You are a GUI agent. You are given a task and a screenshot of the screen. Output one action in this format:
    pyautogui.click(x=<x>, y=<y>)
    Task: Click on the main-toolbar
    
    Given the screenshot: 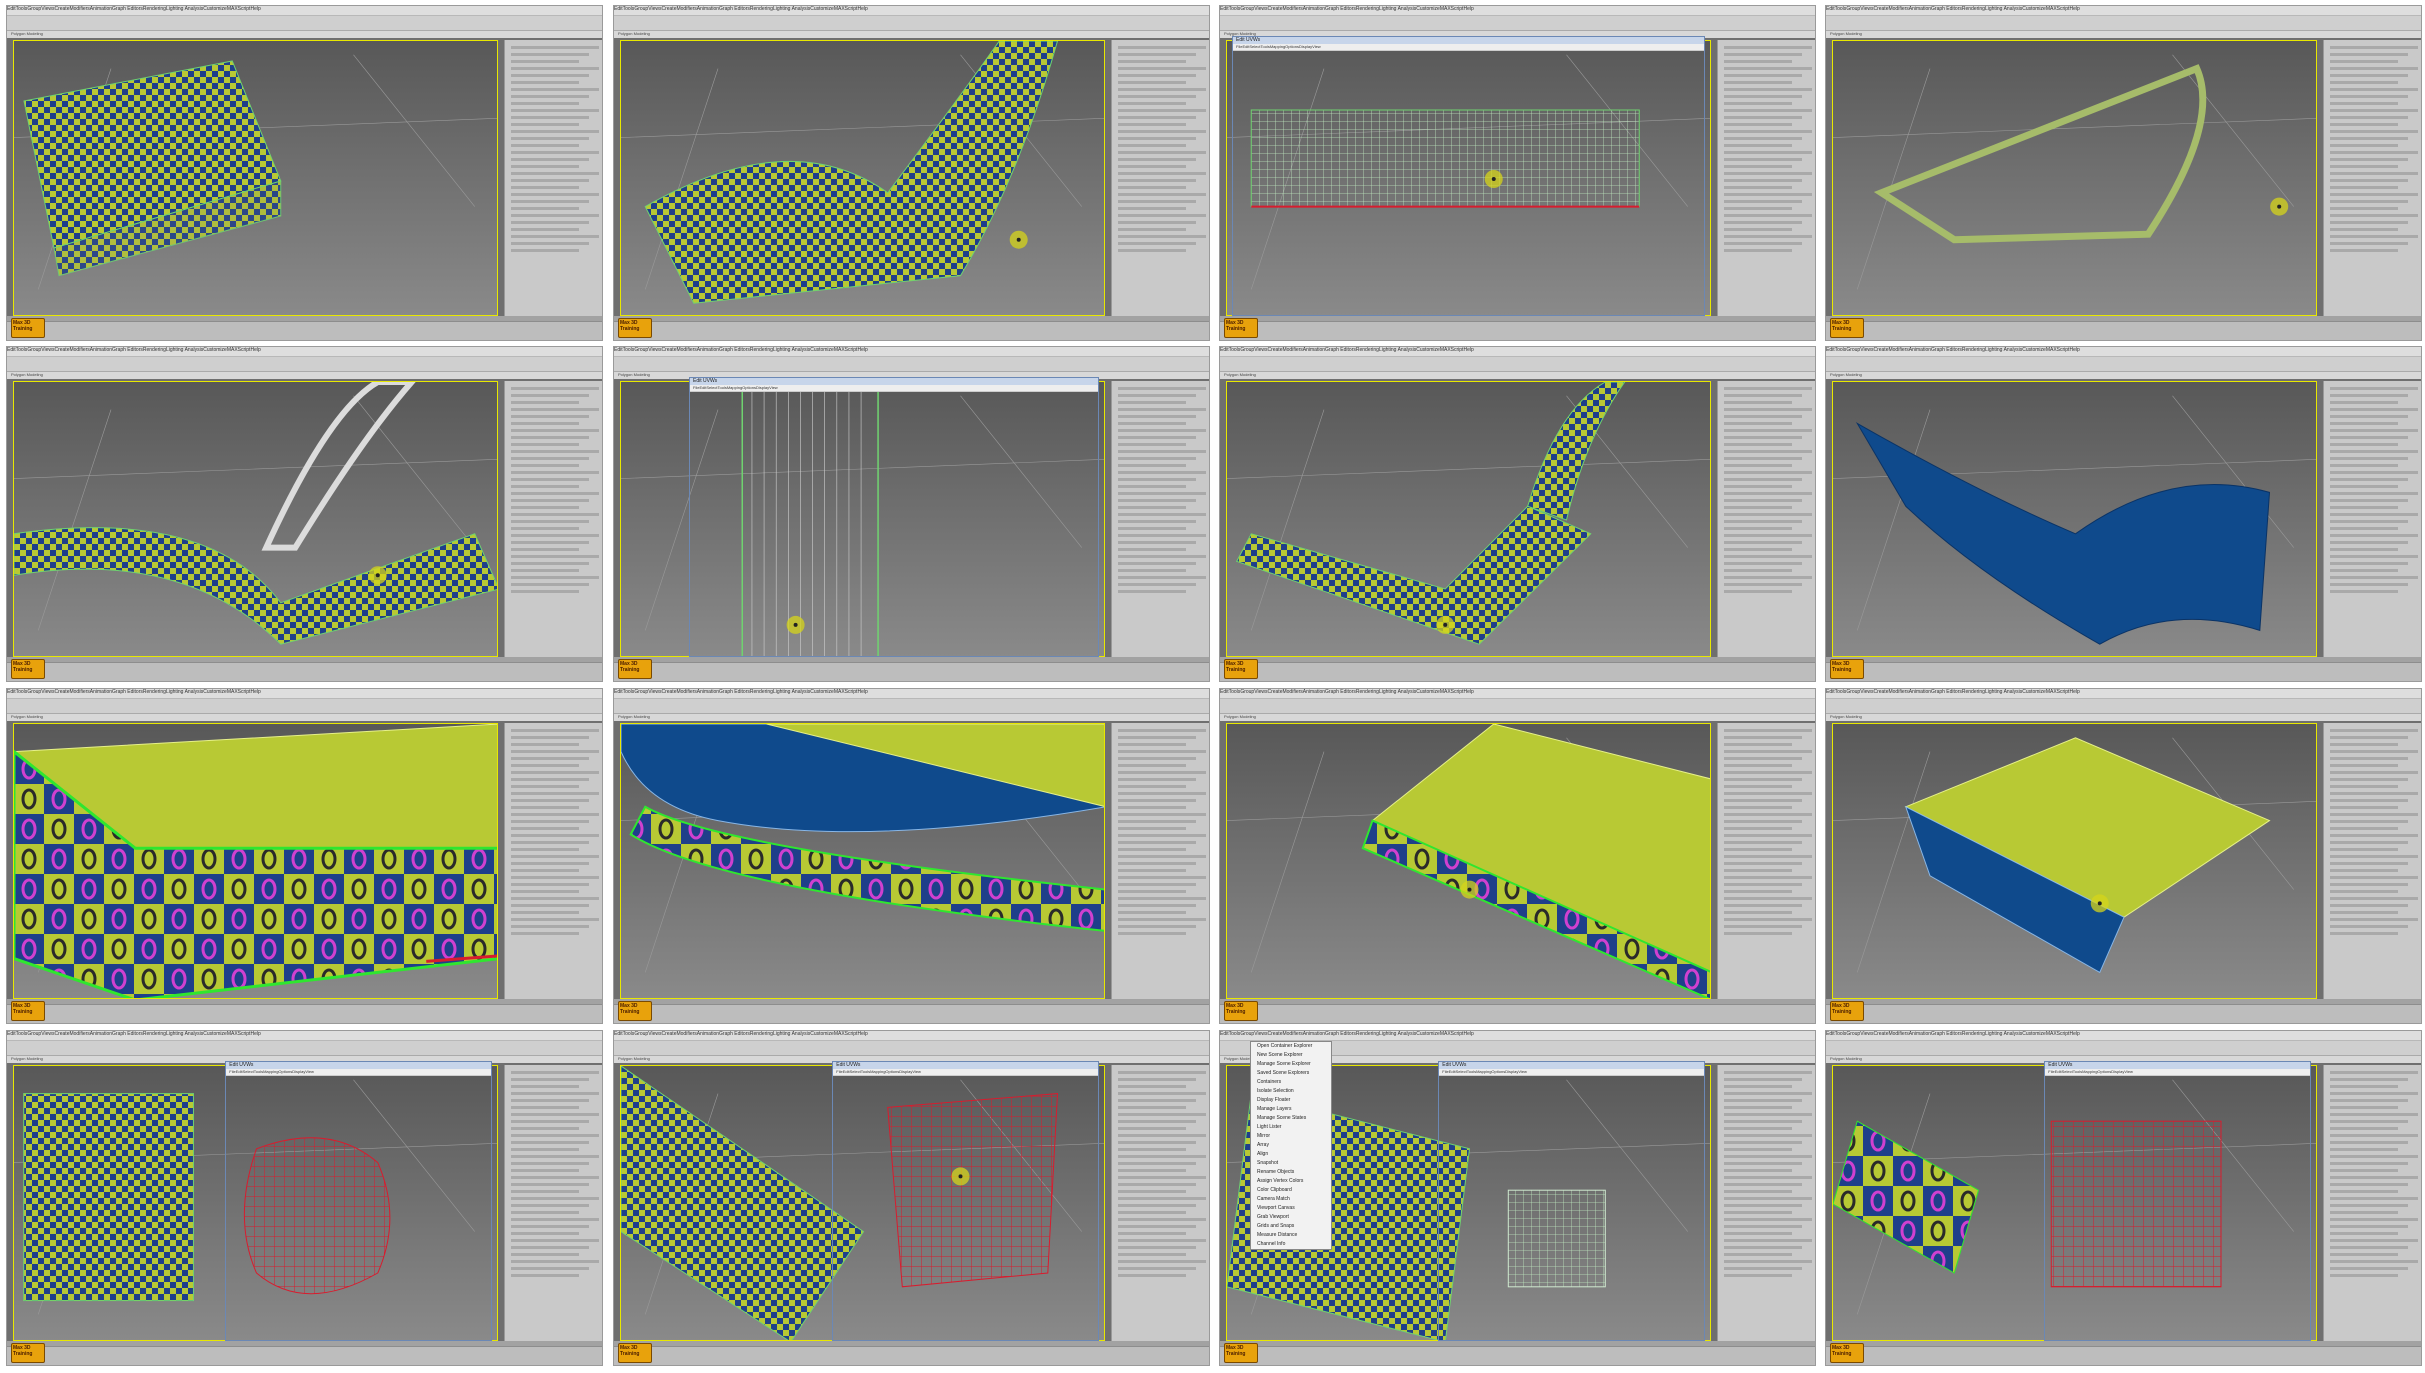 What is the action you would take?
    pyautogui.click(x=1517, y=23)
    